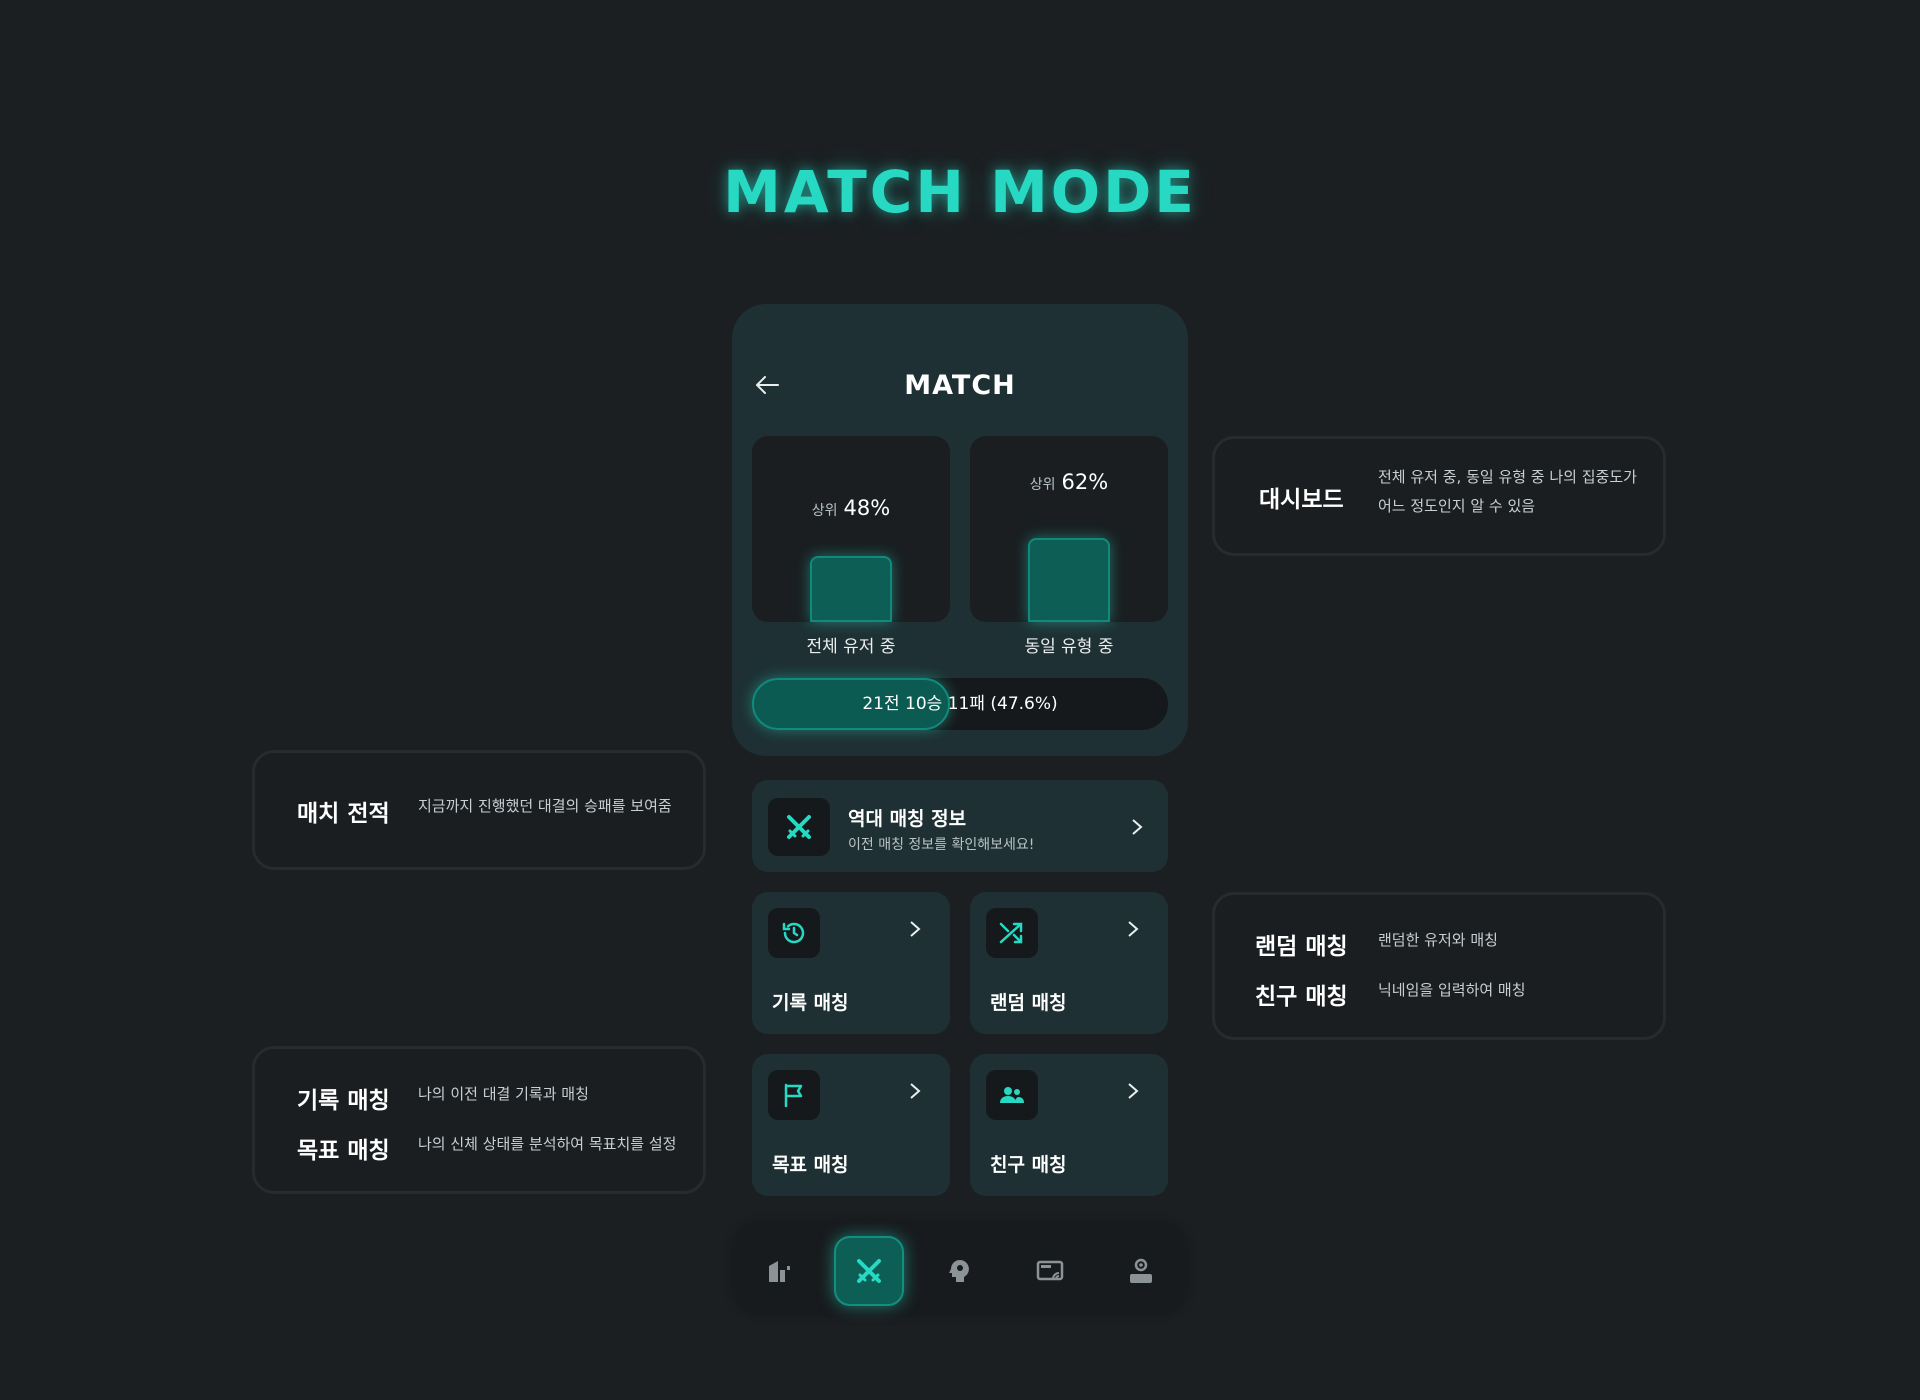  I want to click on annotation-desc: 나의 이전 대결 기록과 매칭, so click(503, 1094).